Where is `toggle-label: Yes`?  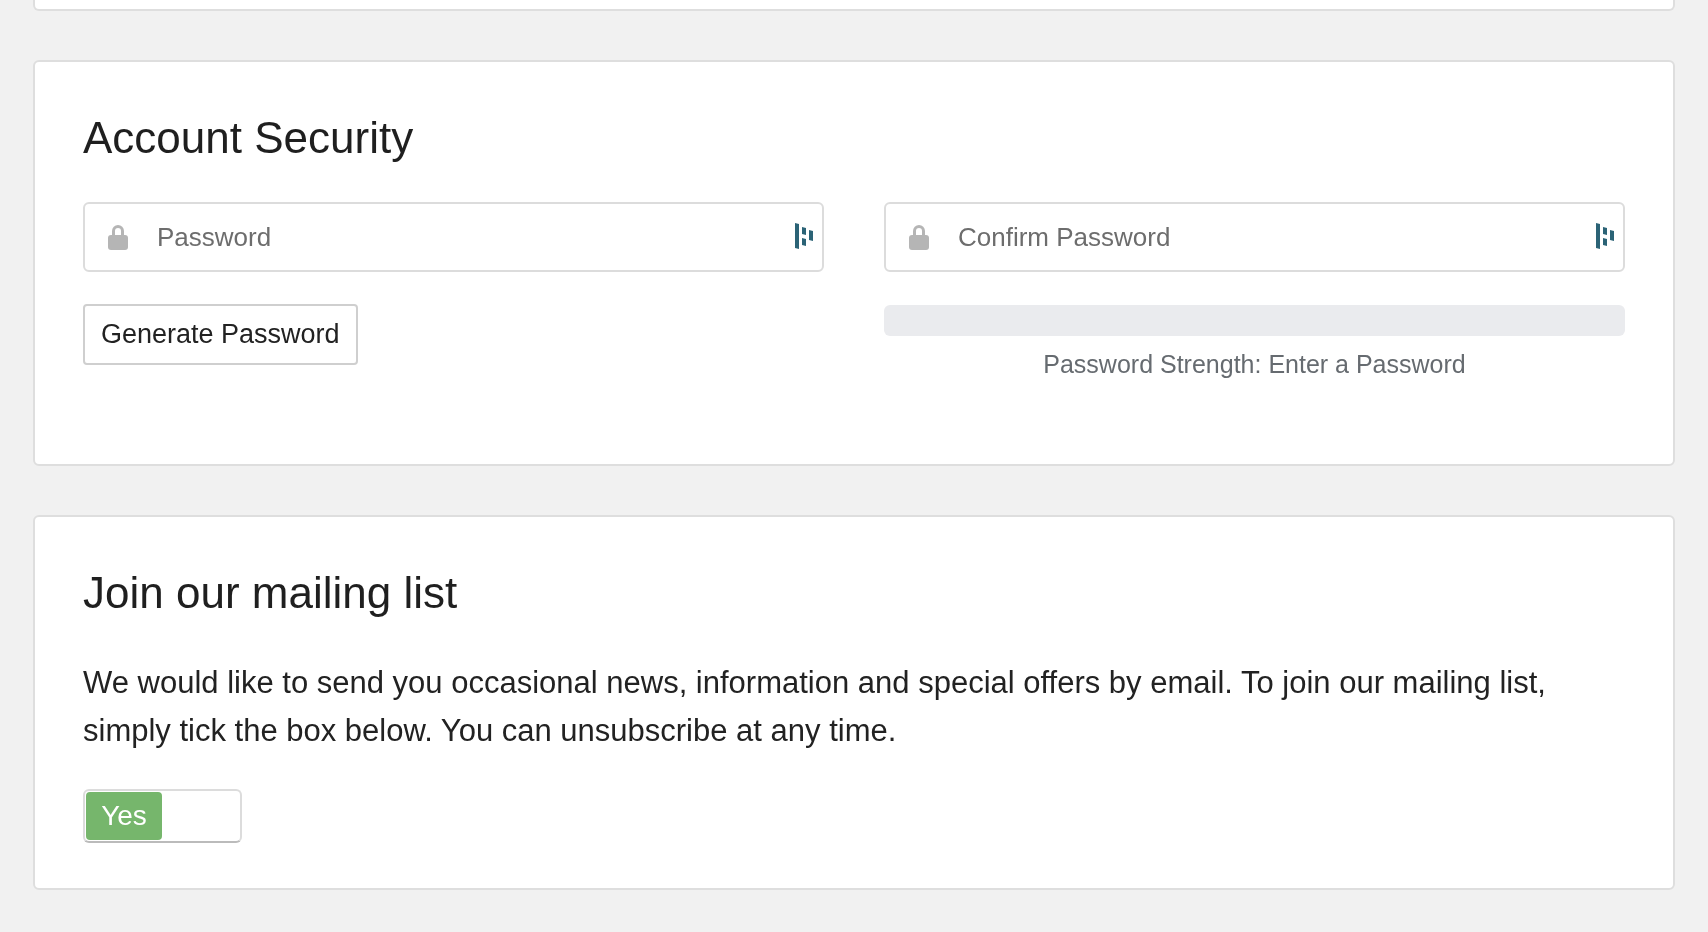 toggle-label: Yes is located at coordinates (124, 816).